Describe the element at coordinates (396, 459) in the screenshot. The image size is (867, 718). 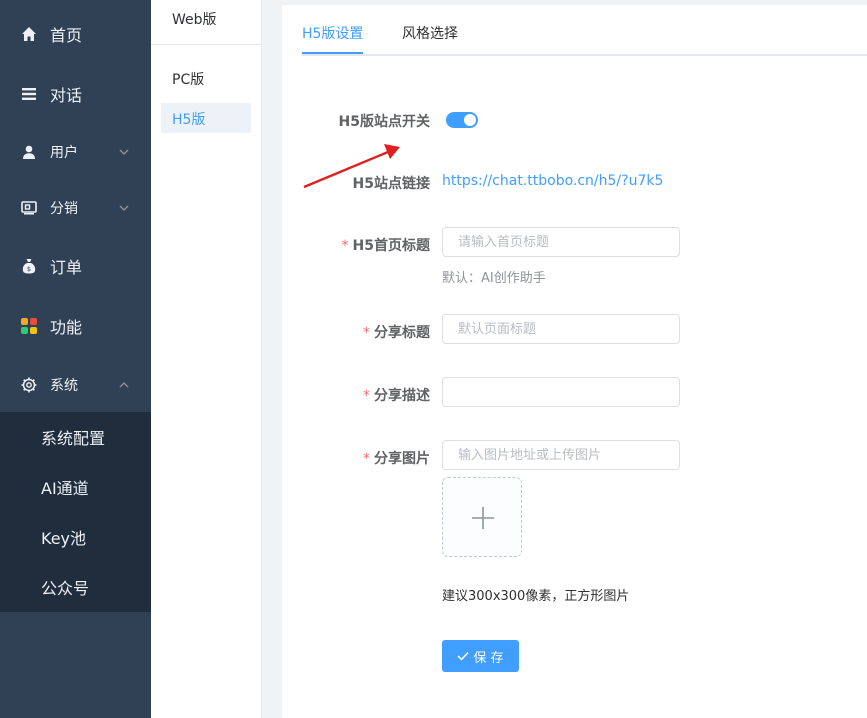
I see `share-image-label: * 分享图片` at that location.